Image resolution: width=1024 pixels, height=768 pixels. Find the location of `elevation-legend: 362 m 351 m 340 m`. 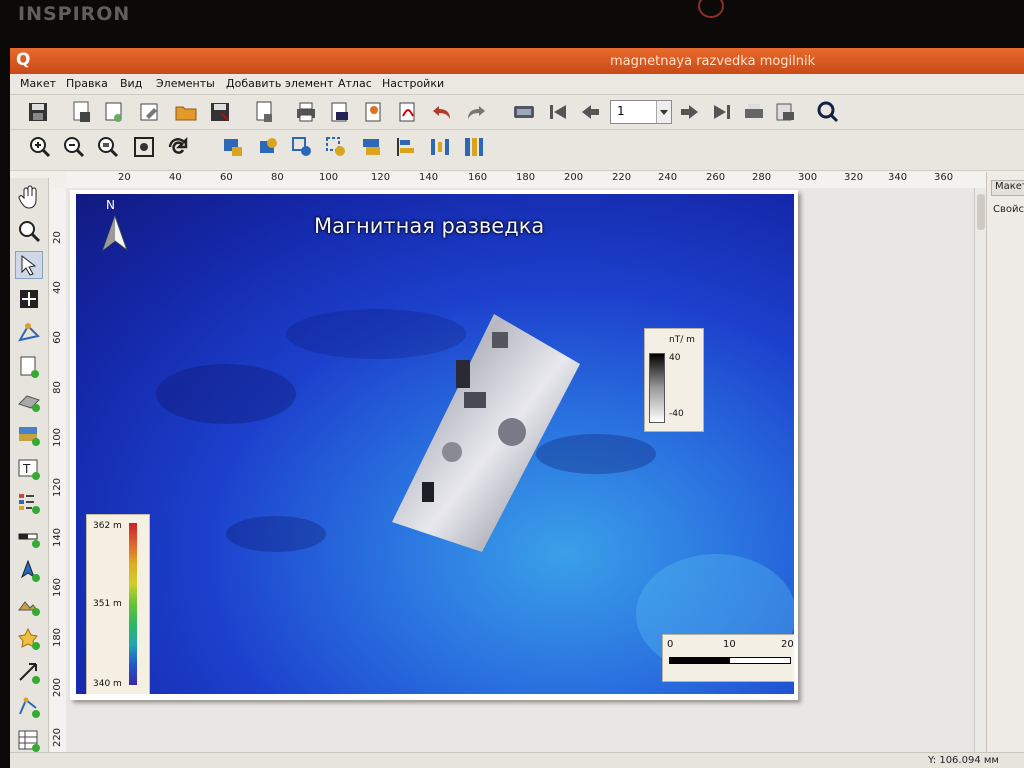

elevation-legend: 362 m 351 m 340 m is located at coordinates (118, 604).